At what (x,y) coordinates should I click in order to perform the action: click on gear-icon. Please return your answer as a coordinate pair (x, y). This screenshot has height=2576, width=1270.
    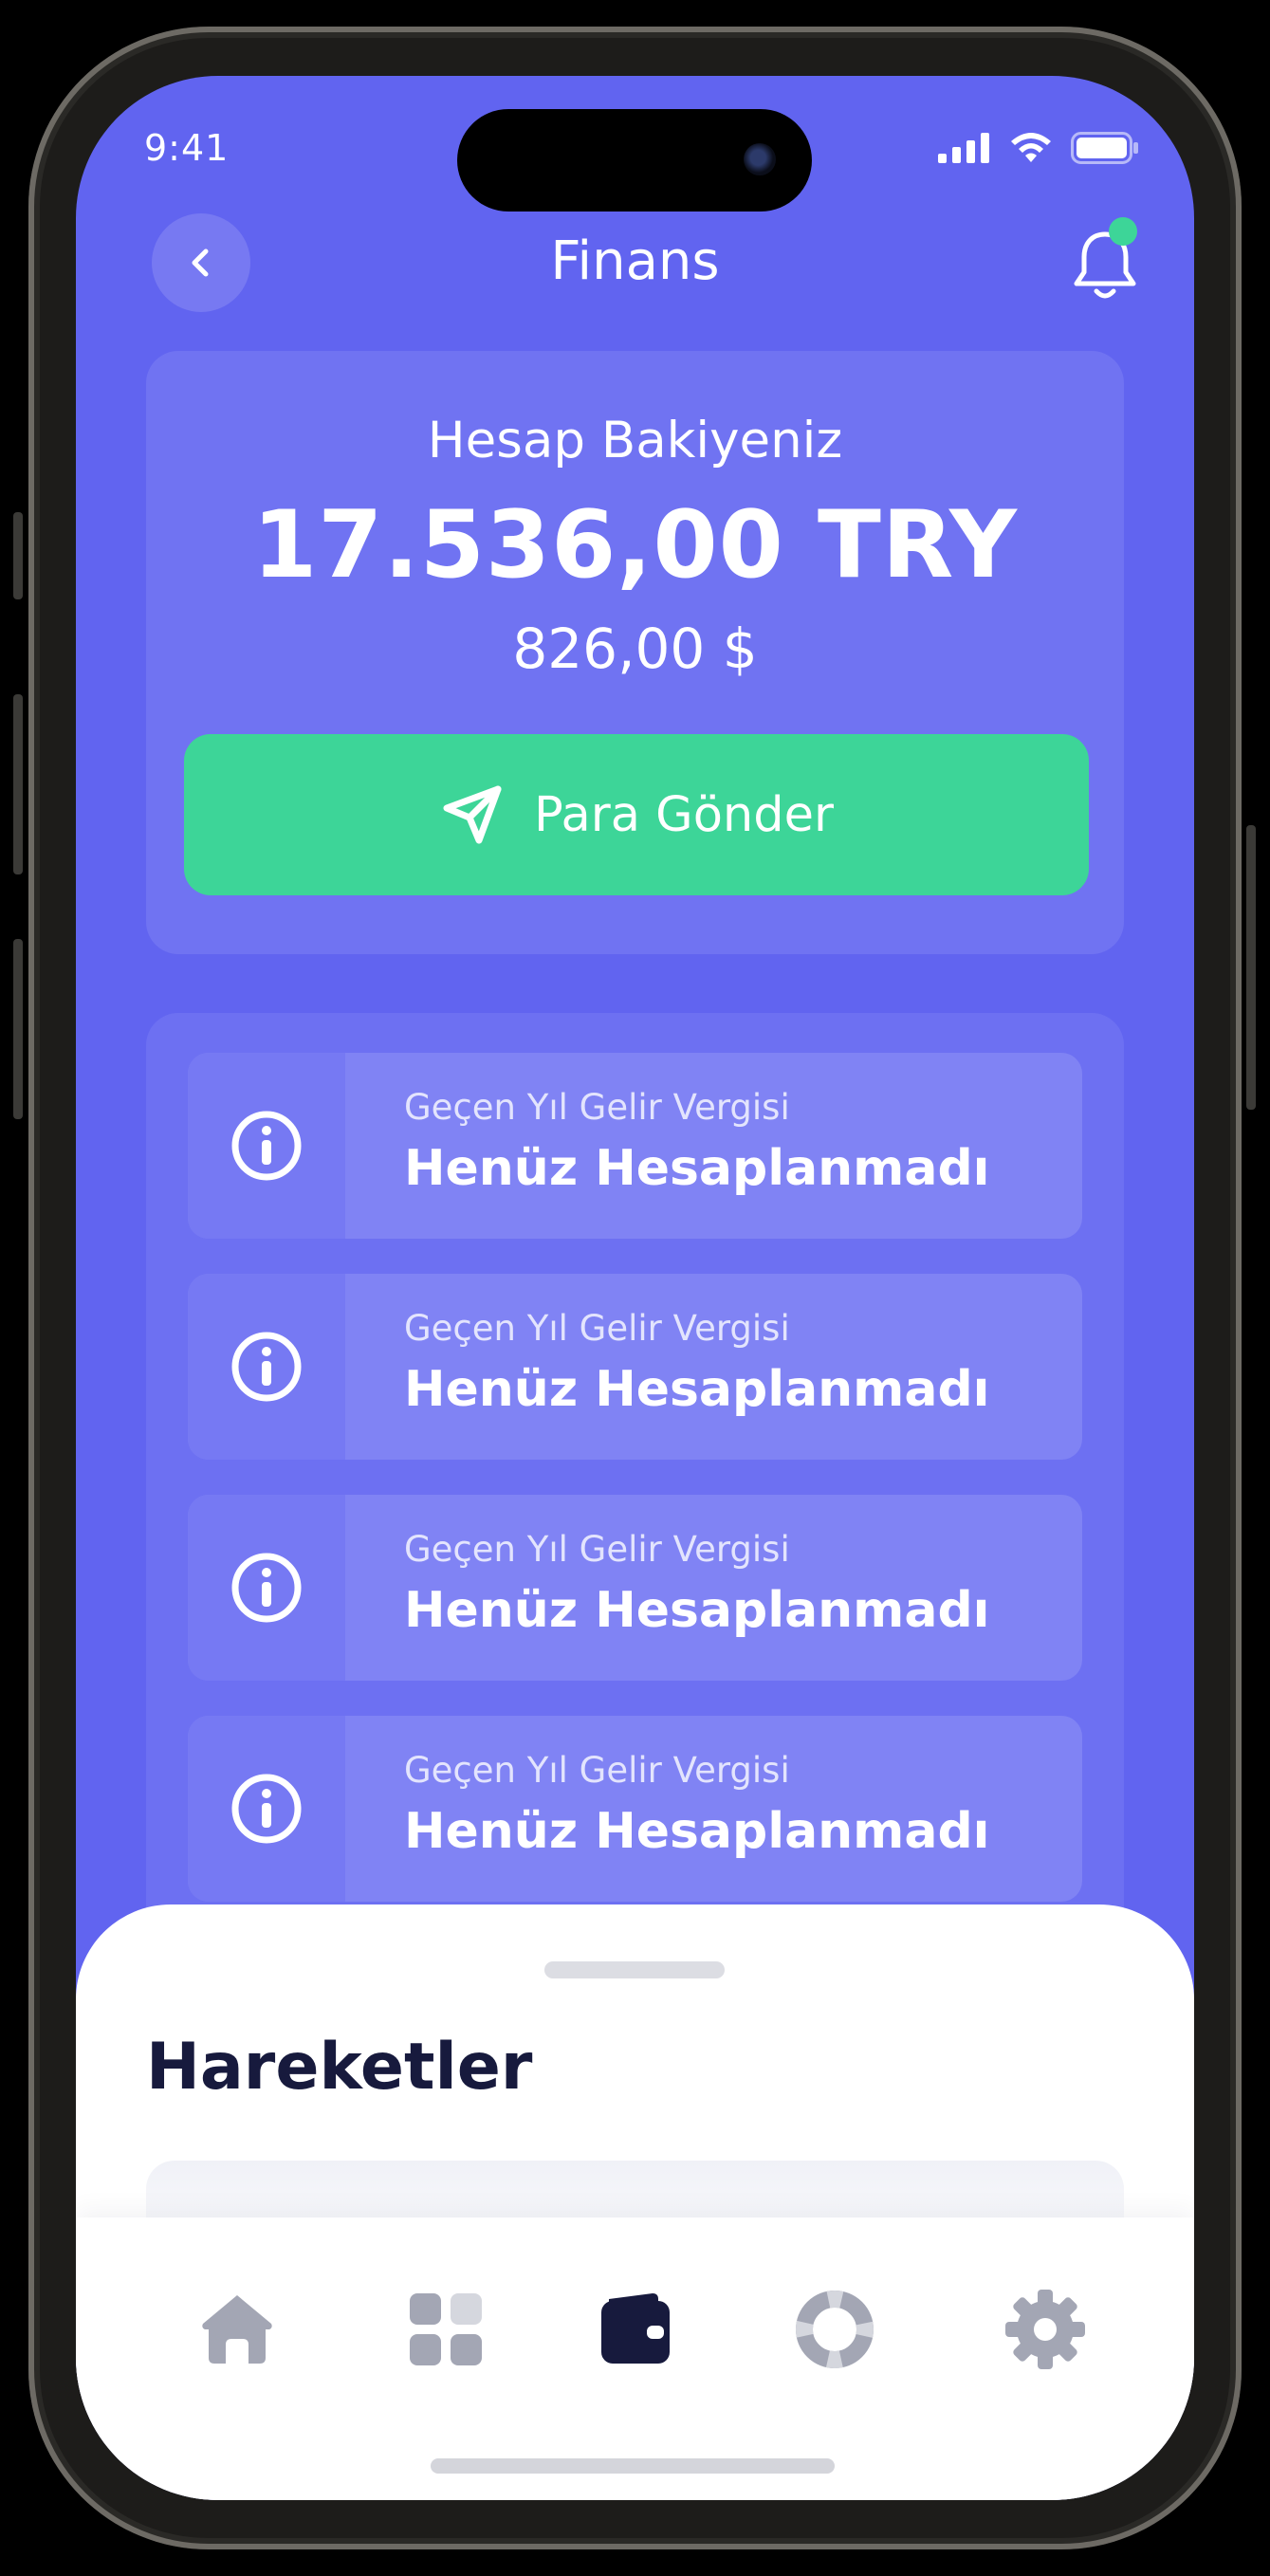
    Looking at the image, I should click on (1045, 2329).